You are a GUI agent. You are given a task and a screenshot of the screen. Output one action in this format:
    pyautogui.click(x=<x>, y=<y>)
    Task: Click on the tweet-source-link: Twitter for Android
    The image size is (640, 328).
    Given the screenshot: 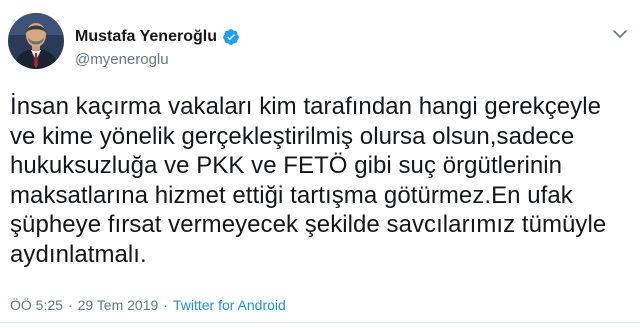 What is the action you would take?
    pyautogui.click(x=229, y=305)
    